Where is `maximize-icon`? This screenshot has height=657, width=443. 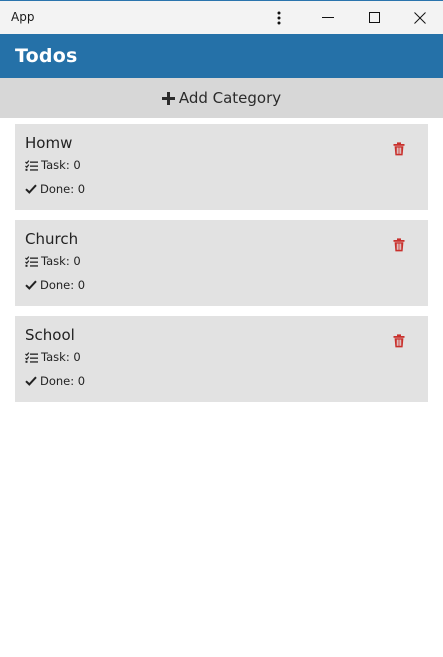
maximize-icon is located at coordinates (374, 17).